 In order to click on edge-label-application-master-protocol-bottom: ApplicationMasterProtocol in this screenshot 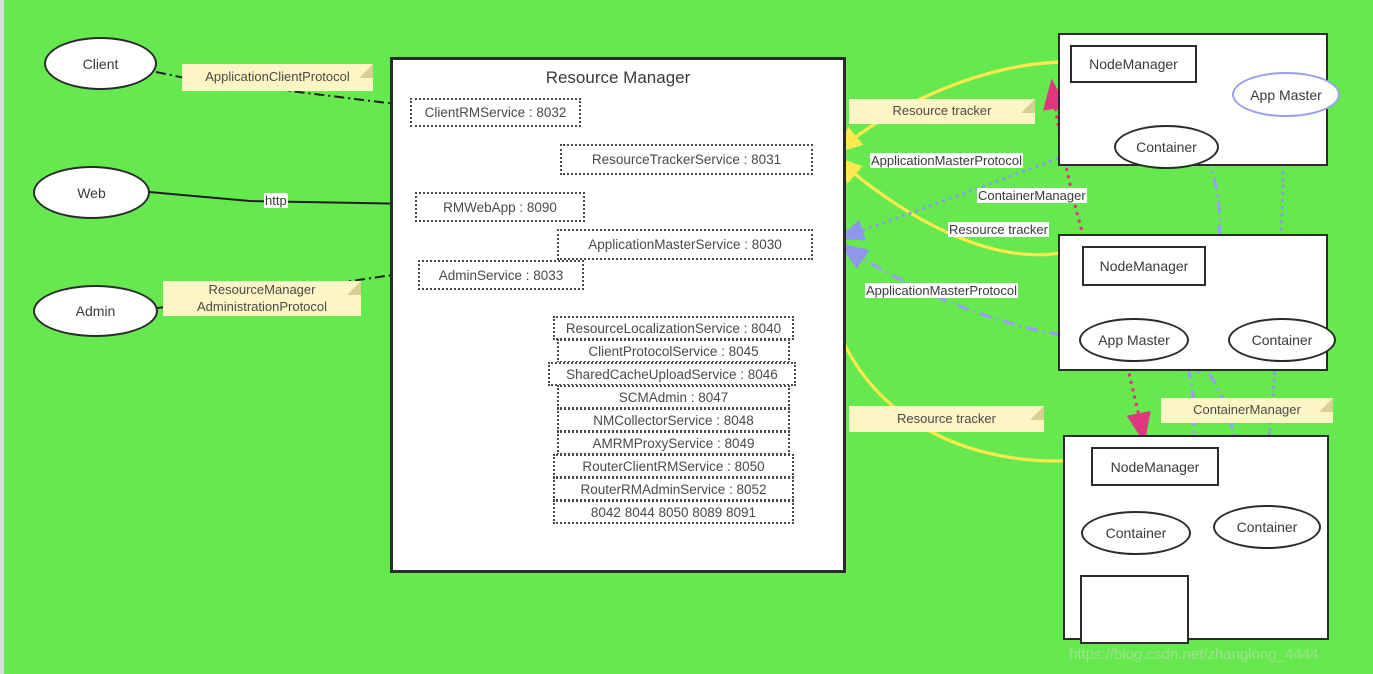, I will do `click(942, 290)`.